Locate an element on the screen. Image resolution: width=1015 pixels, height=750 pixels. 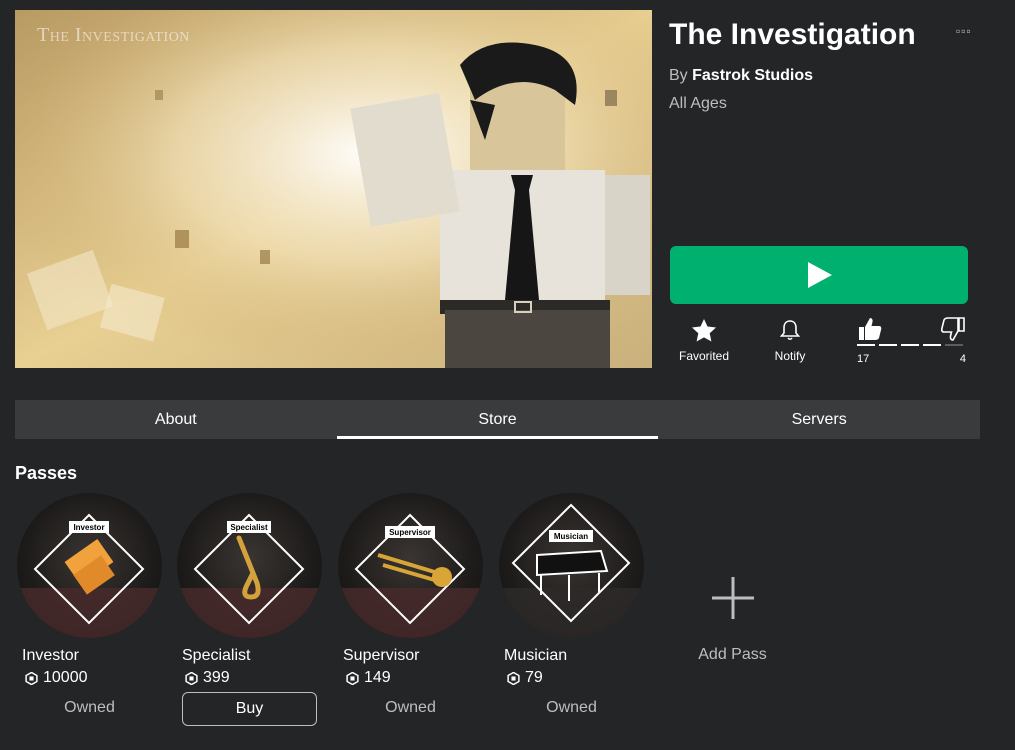
pass-card: Supervisor Supervisor 149 Owned is located at coordinates (410, 604).